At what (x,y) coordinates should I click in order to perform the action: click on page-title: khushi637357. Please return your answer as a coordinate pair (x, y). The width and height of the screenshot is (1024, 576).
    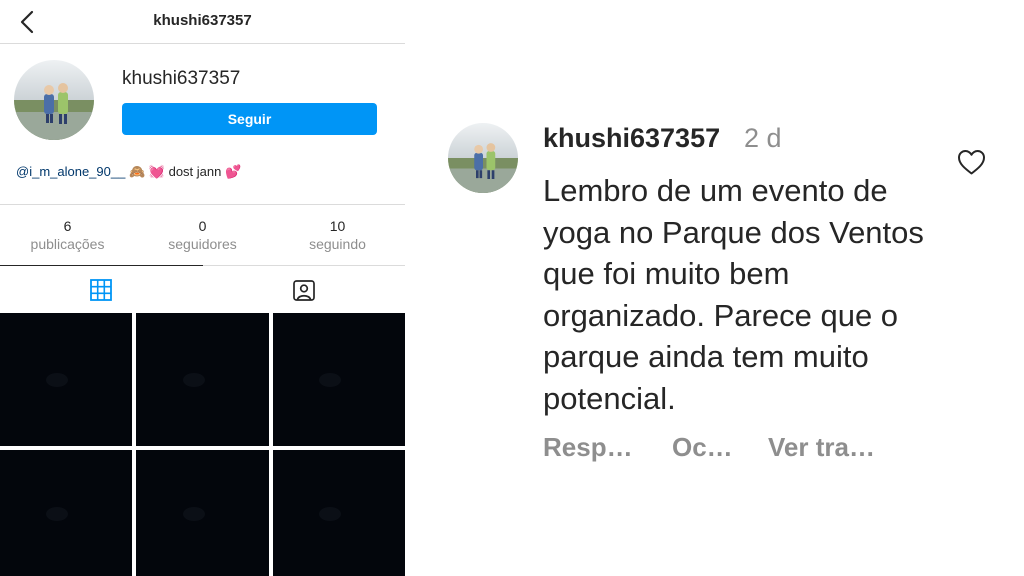
    Looking at the image, I should click on (202, 20).